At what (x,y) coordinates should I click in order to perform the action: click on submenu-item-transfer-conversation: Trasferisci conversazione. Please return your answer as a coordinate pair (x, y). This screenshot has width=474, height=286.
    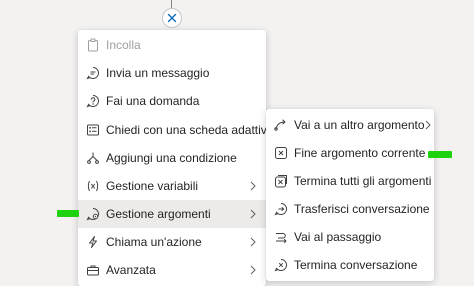
    Looking at the image, I should click on (350, 209).